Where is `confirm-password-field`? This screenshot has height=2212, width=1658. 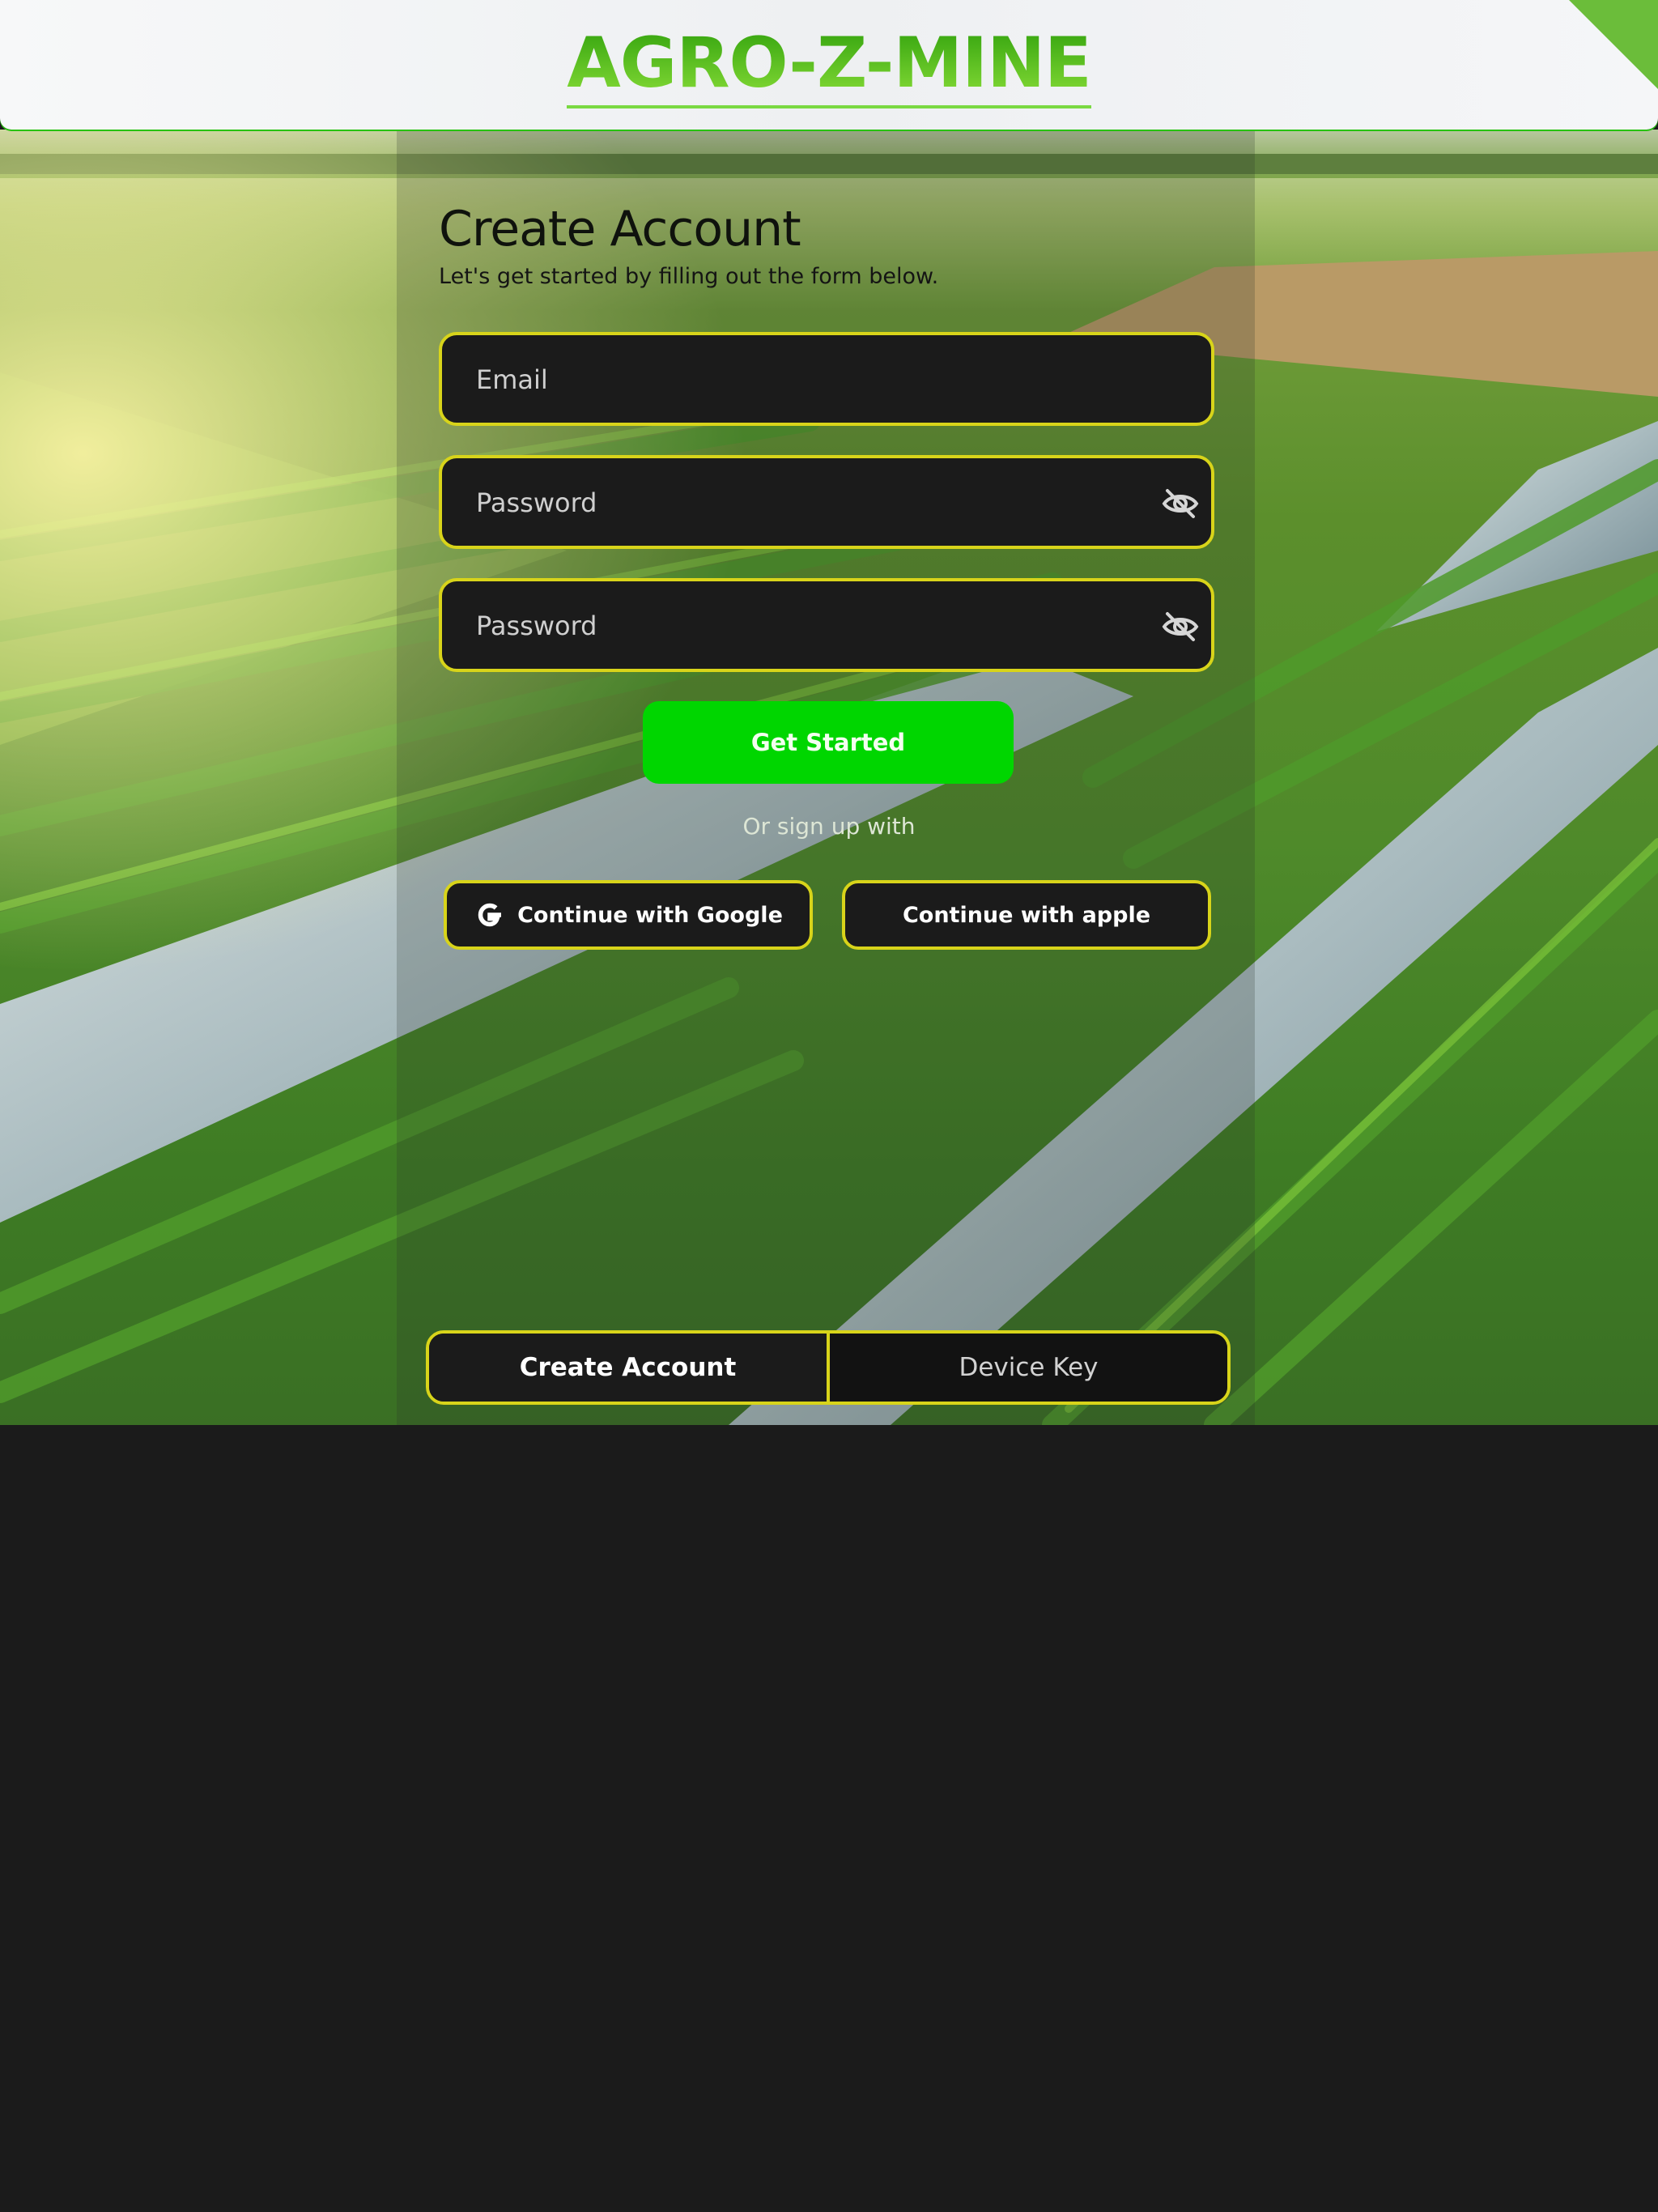 confirm-password-field is located at coordinates (826, 625).